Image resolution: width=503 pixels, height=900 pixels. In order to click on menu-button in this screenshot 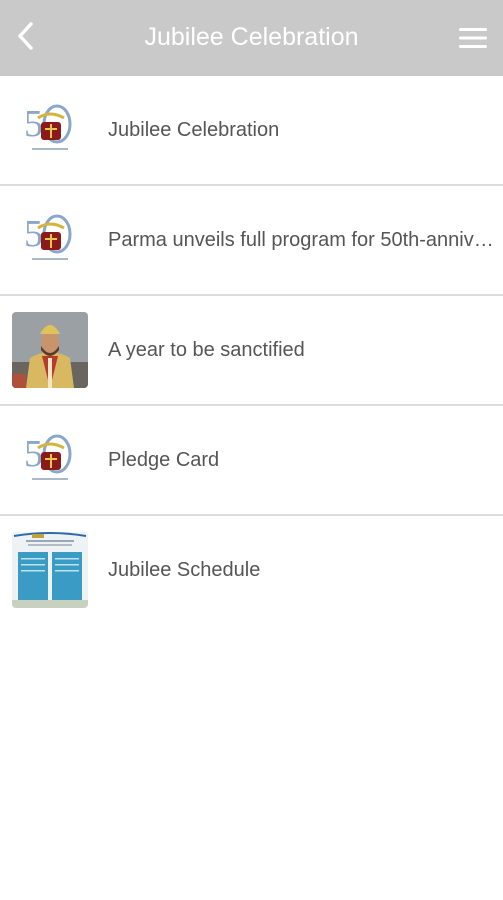, I will do `click(473, 38)`.